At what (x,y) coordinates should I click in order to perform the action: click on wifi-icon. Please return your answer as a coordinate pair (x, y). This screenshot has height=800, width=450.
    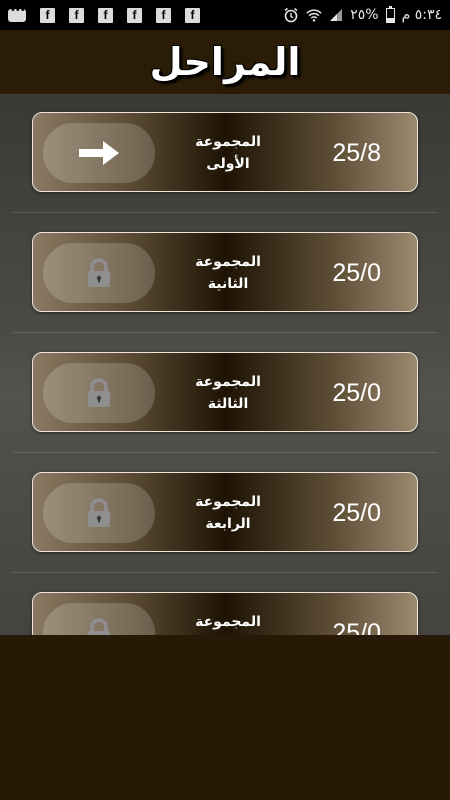
    Looking at the image, I should click on (314, 15).